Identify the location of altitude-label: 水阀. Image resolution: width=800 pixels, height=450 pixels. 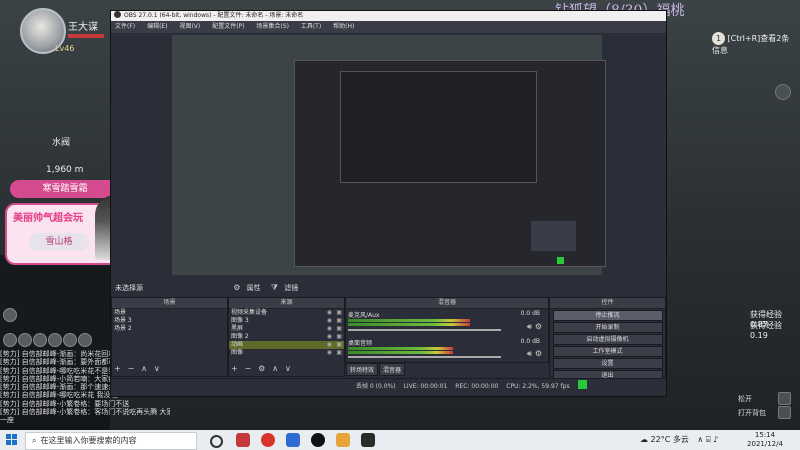
(61, 143).